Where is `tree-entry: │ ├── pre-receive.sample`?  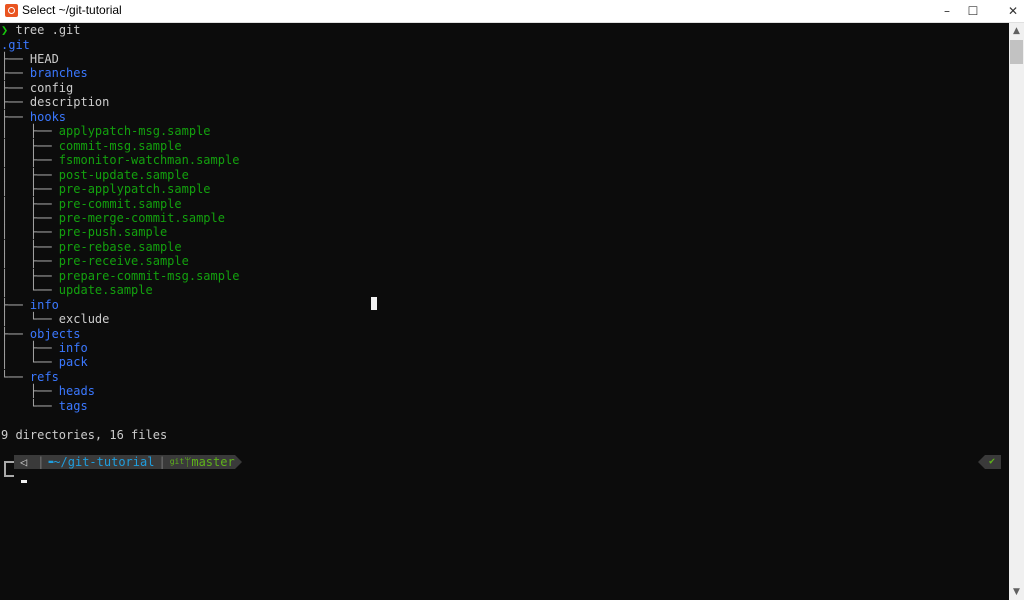 tree-entry: │ ├── pre-receive.sample is located at coordinates (95, 261).